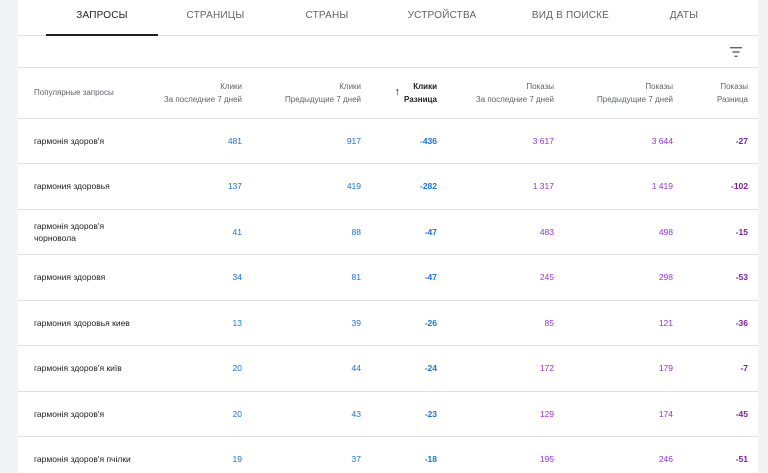 The height and width of the screenshot is (473, 768). What do you see at coordinates (570, 18) in the screenshot?
I see `tab-search-appearance: ВИД В ПОИСКЕ` at bounding box center [570, 18].